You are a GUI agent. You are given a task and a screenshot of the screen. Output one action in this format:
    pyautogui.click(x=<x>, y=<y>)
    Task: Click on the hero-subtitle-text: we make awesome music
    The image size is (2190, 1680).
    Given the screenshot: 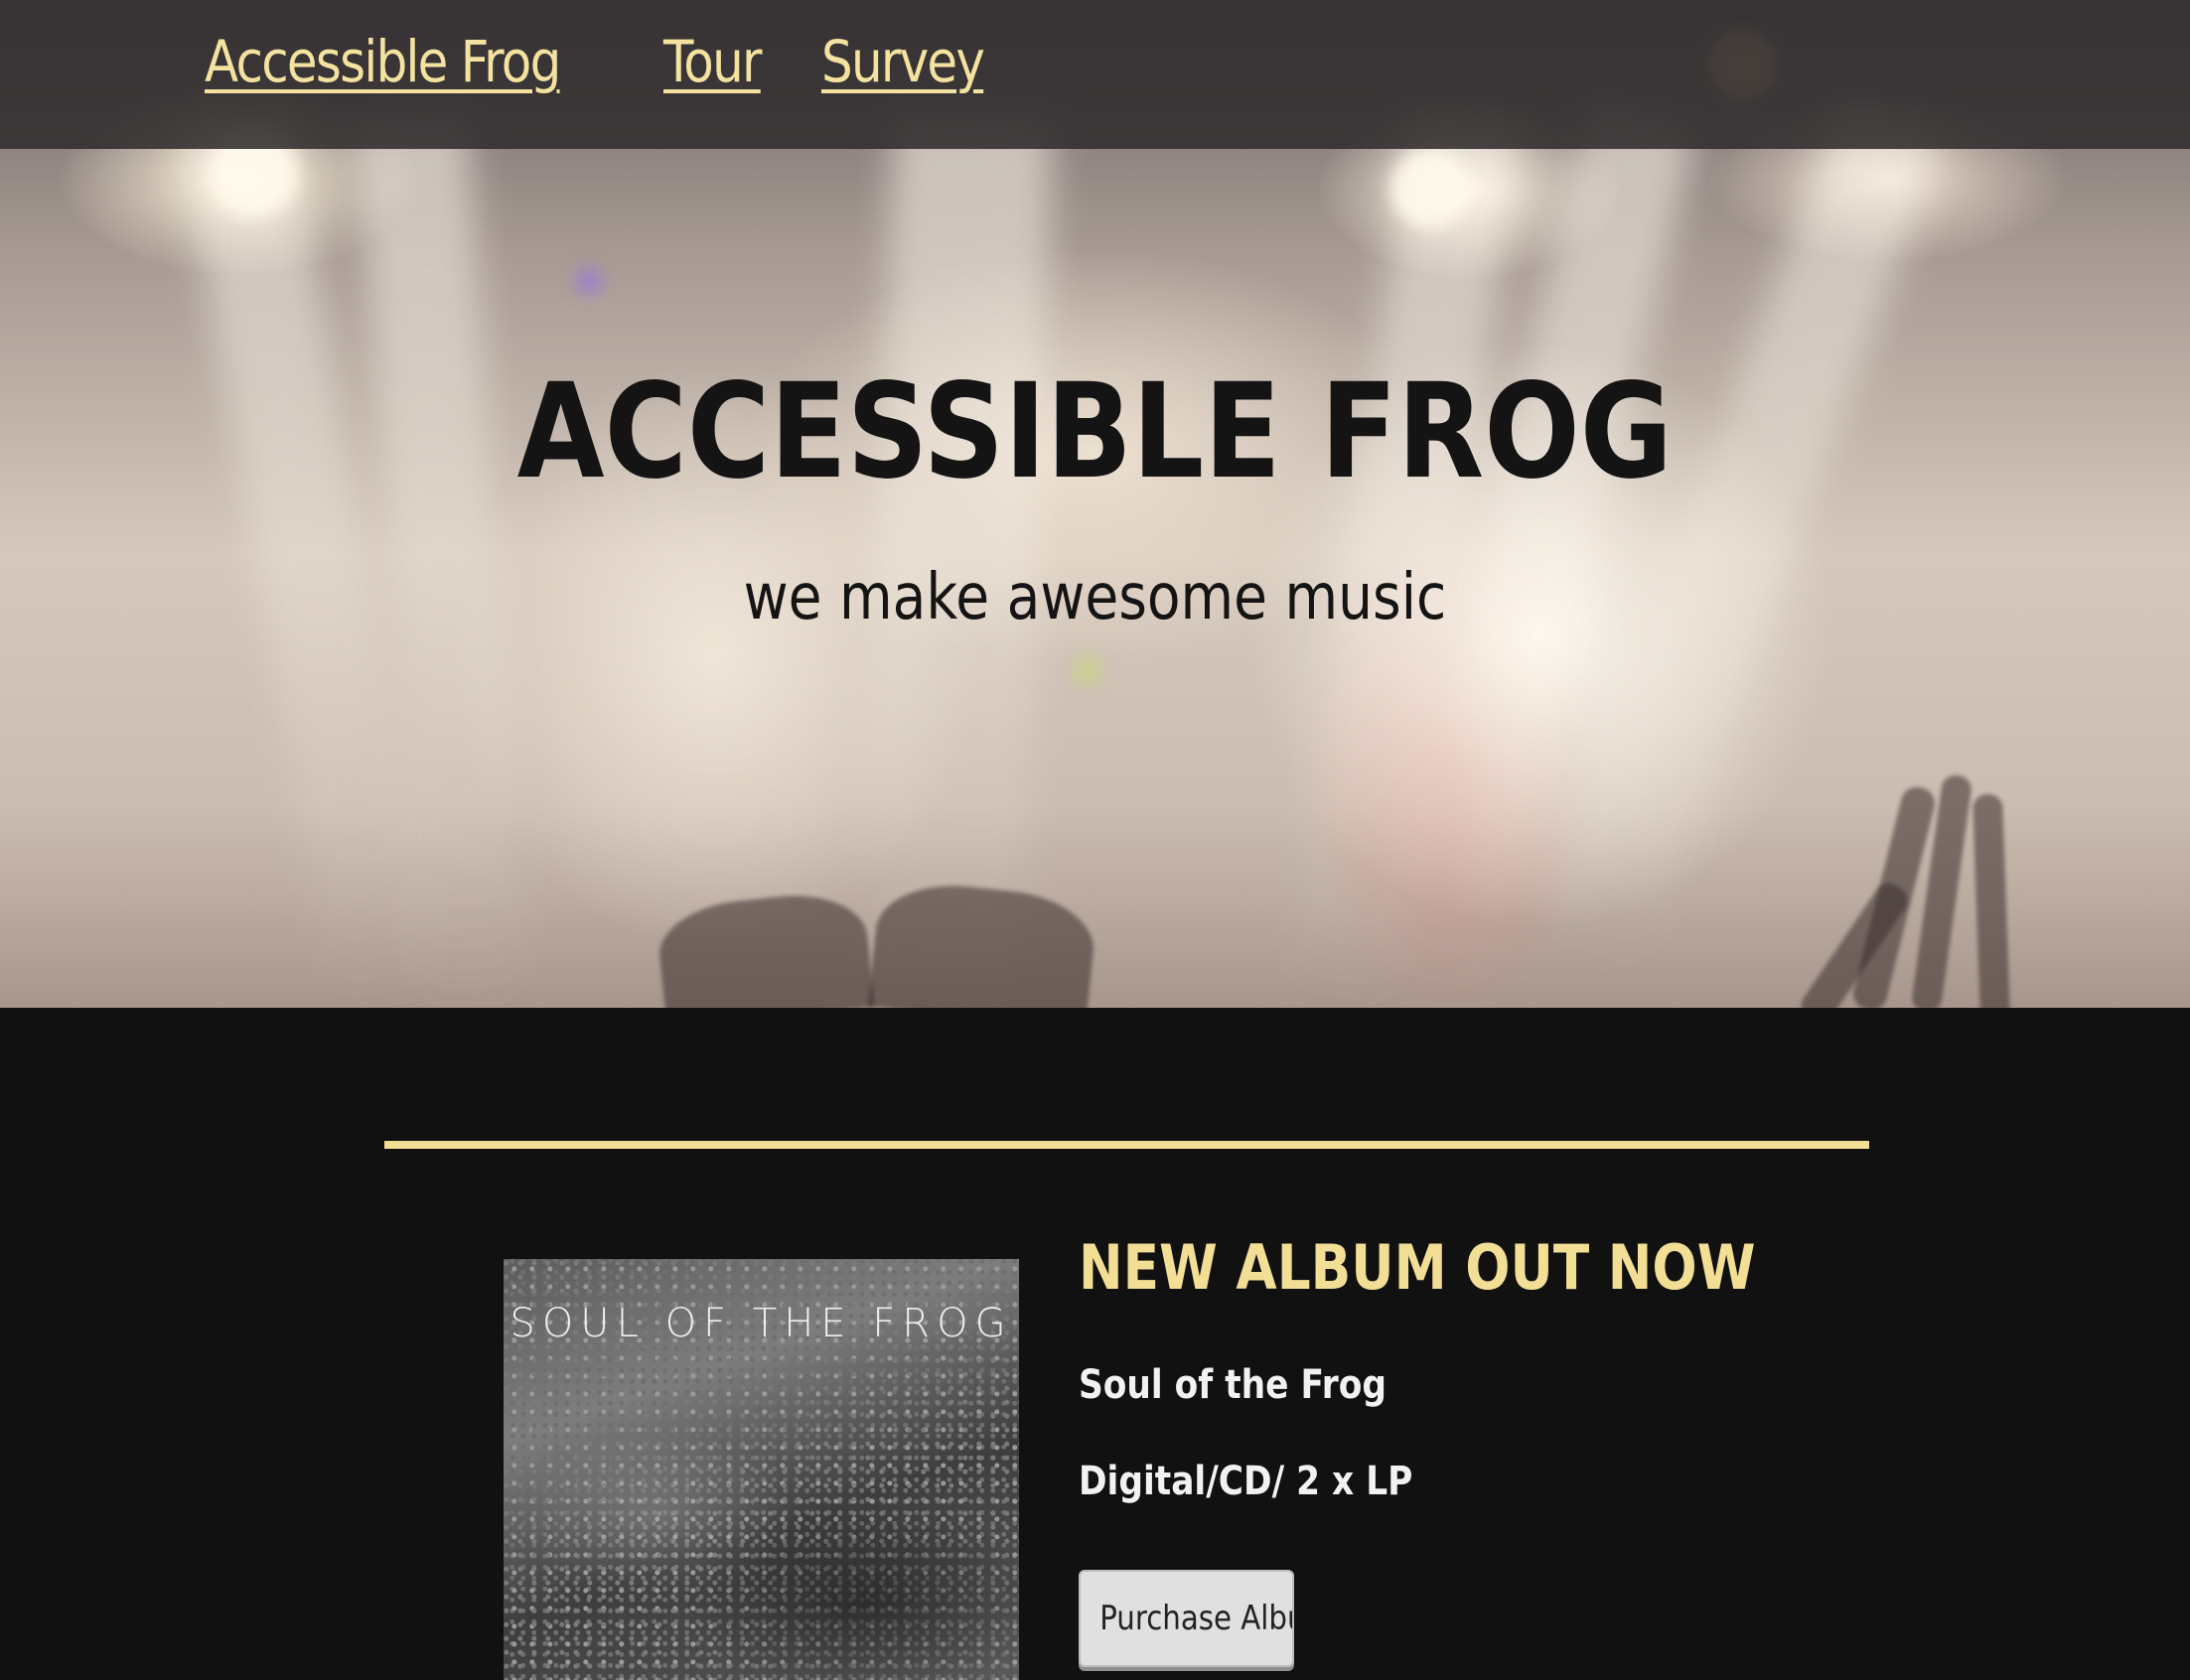 What is the action you would take?
    pyautogui.click(x=1095, y=597)
    